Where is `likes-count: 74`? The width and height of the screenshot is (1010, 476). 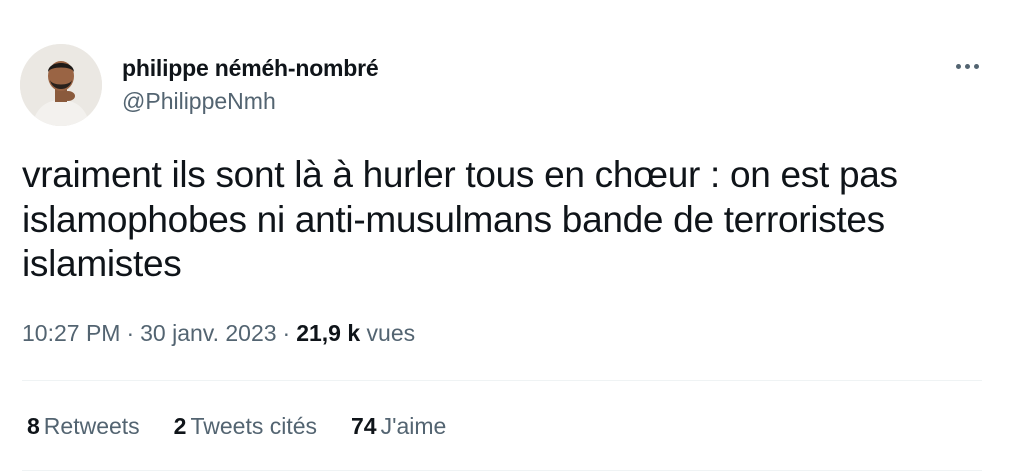
likes-count: 74 is located at coordinates (364, 426).